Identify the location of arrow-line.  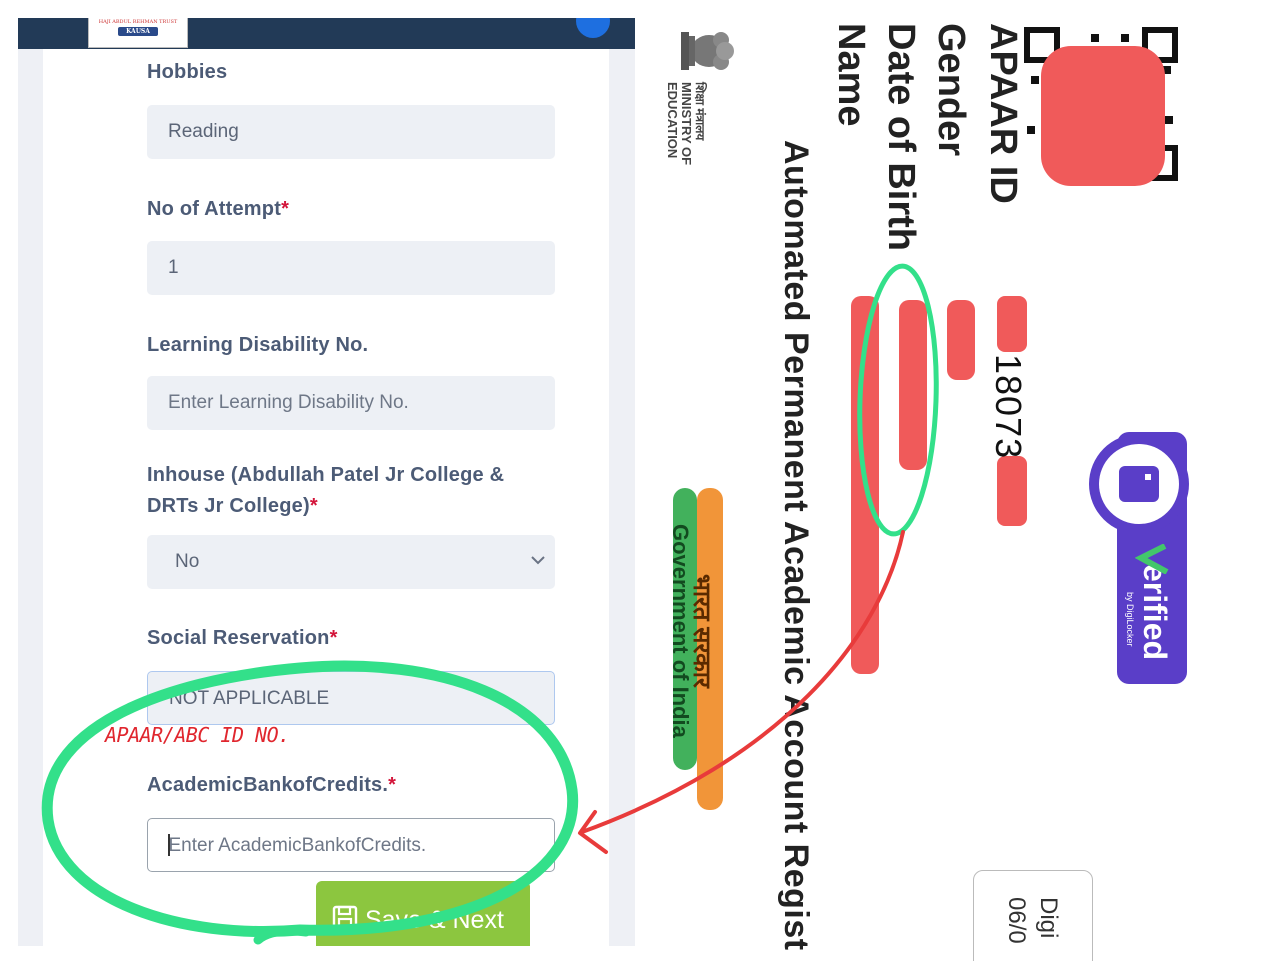
(742, 682).